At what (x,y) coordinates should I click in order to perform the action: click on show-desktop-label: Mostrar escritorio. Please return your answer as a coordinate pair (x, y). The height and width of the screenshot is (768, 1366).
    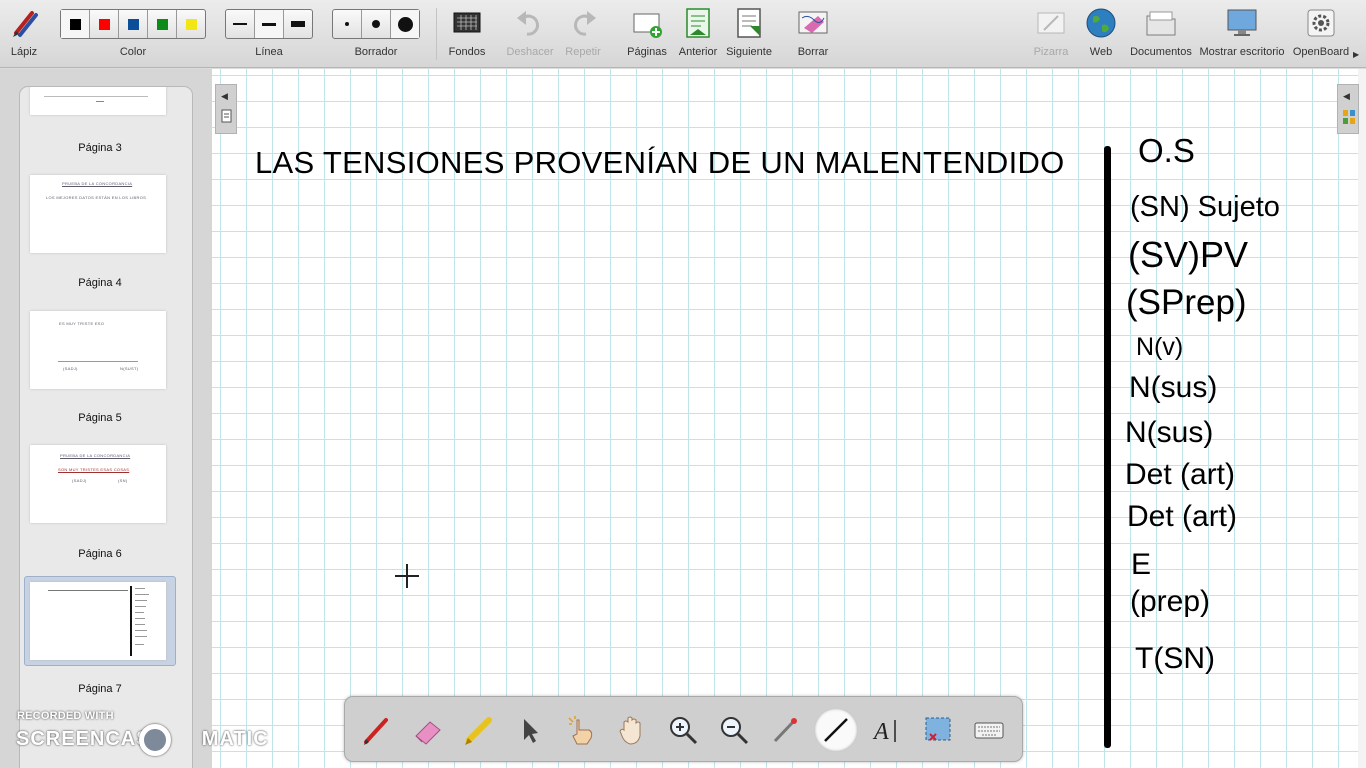
    Looking at the image, I should click on (1242, 52).